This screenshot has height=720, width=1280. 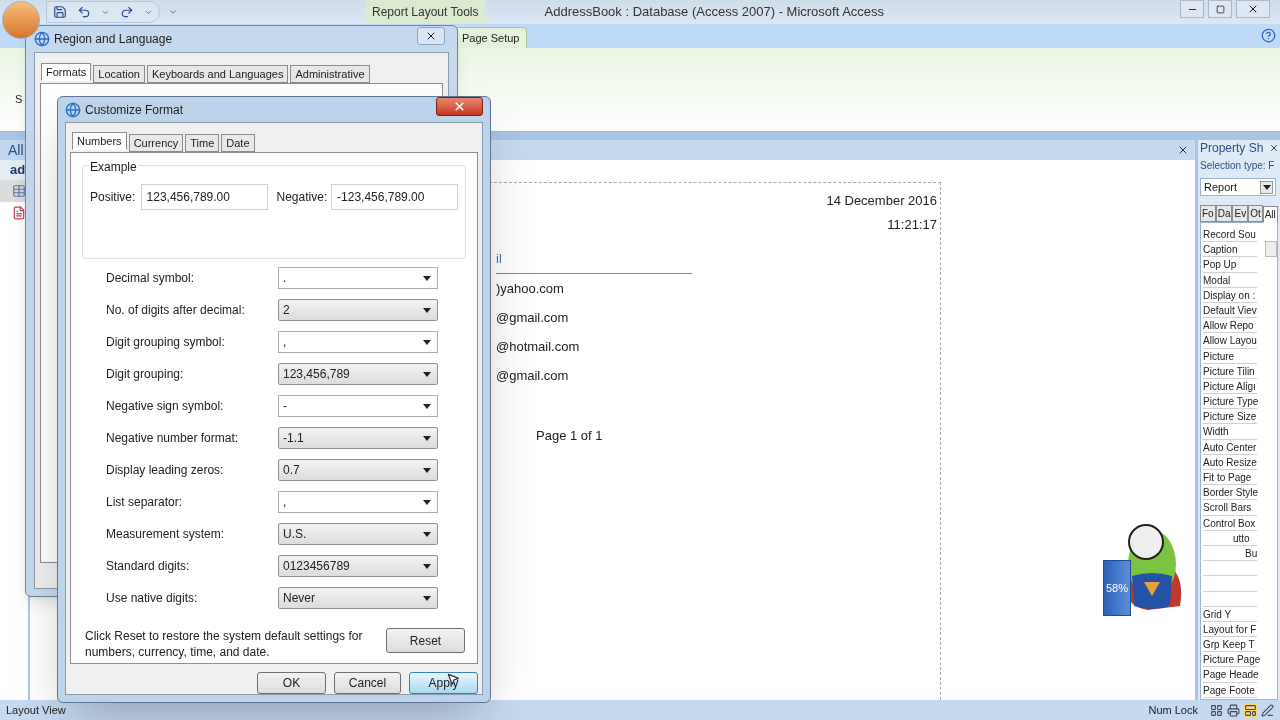 I want to click on tab: Location, so click(x=119, y=74).